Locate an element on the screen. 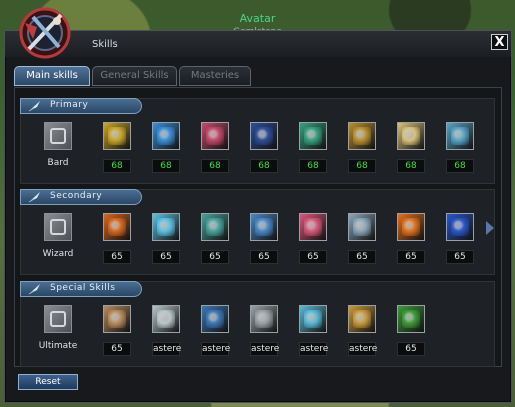  scroll-icon is located at coordinates (117, 319).